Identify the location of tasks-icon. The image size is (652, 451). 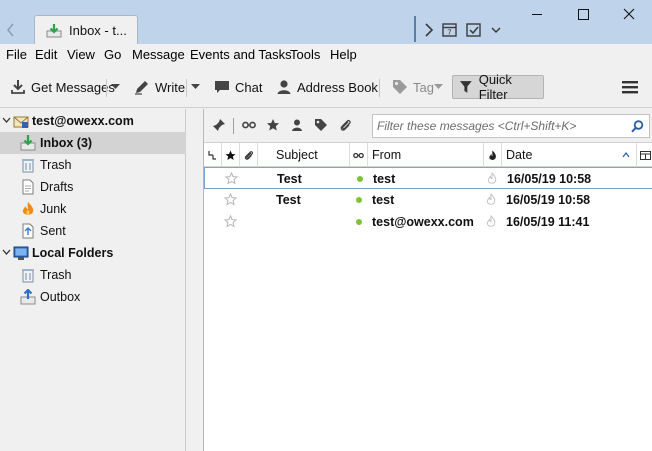
(474, 30).